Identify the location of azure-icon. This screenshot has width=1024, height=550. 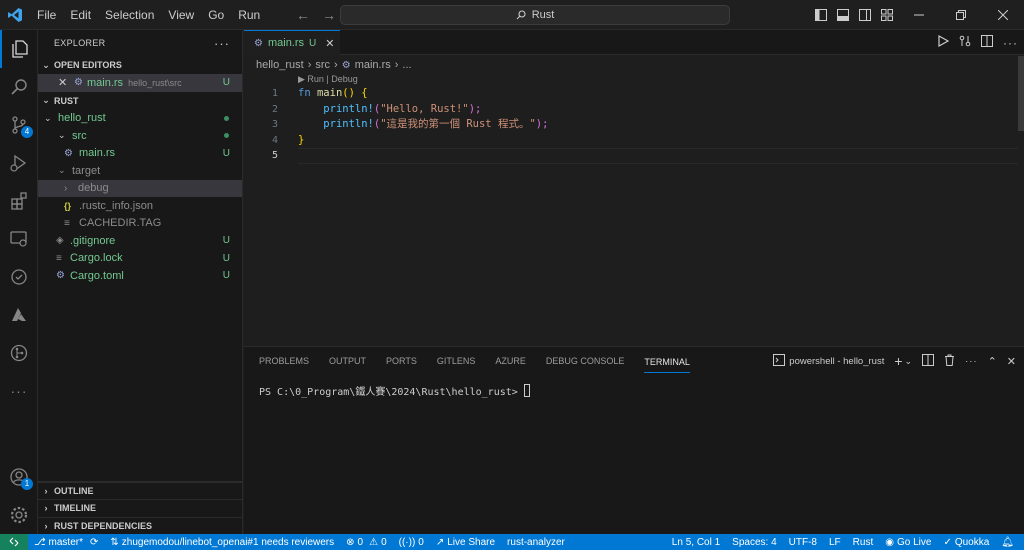
(19, 315).